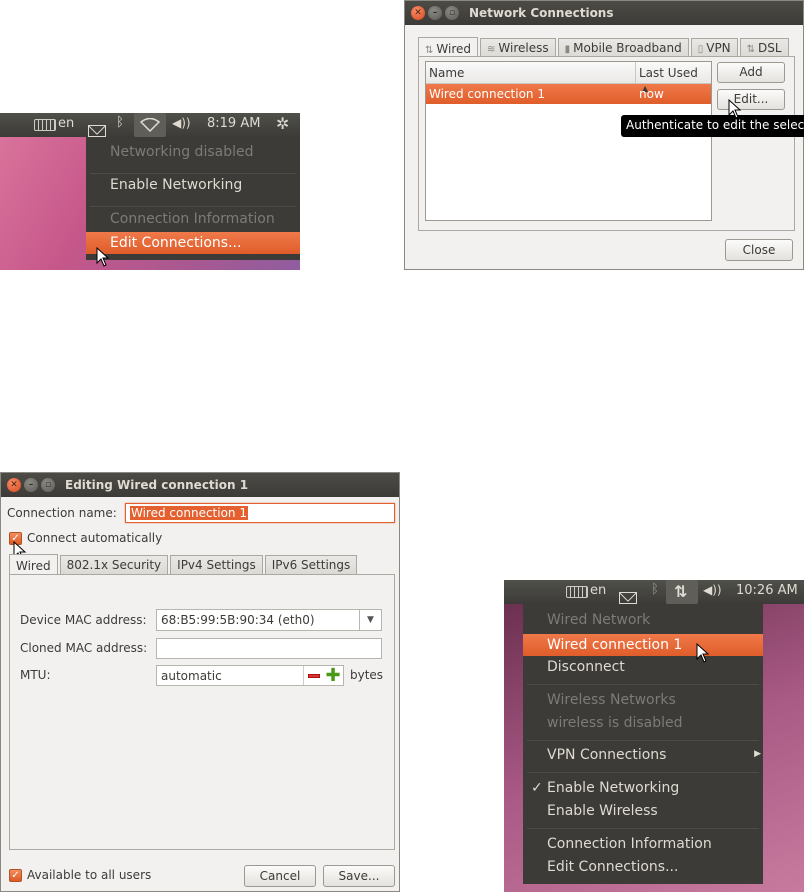 This screenshot has height=892, width=804. I want to click on tooltip: Authenticate to edit the selecte, so click(712, 126).